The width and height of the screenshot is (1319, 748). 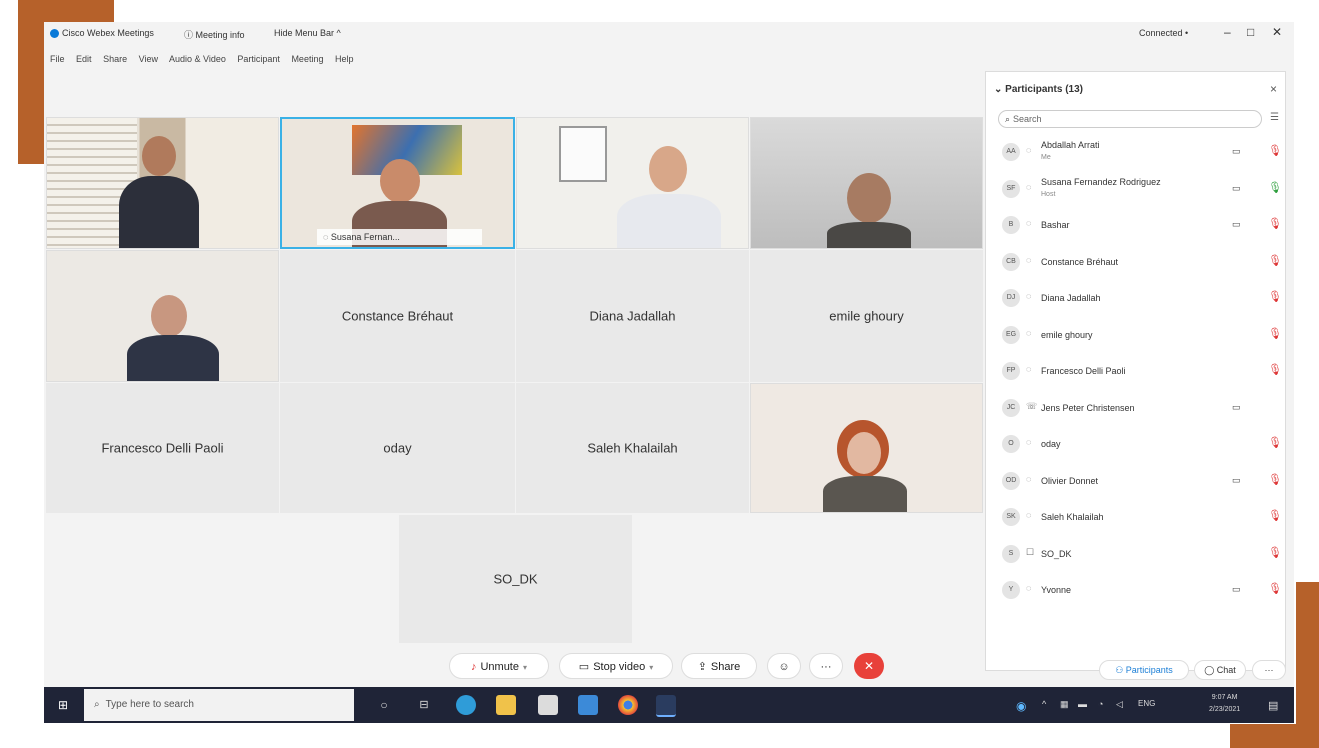 What do you see at coordinates (1011, 152) in the screenshot?
I see `avatar: AA` at bounding box center [1011, 152].